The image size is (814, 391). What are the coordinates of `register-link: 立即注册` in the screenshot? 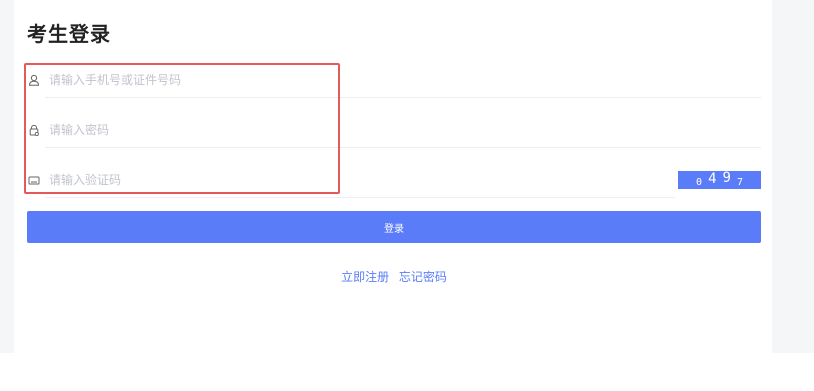 It's located at (365, 277).